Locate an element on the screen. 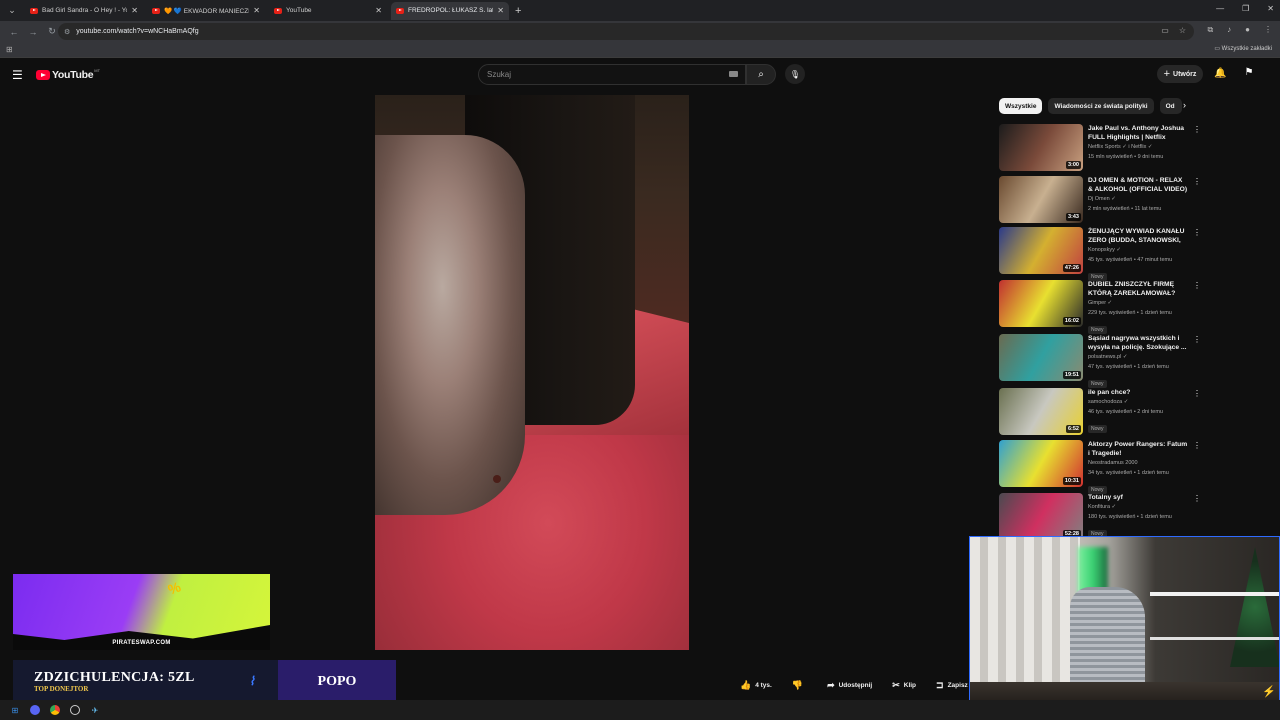 The height and width of the screenshot is (720, 1280). like-button: 👍 4 tys. is located at coordinates (756, 685).